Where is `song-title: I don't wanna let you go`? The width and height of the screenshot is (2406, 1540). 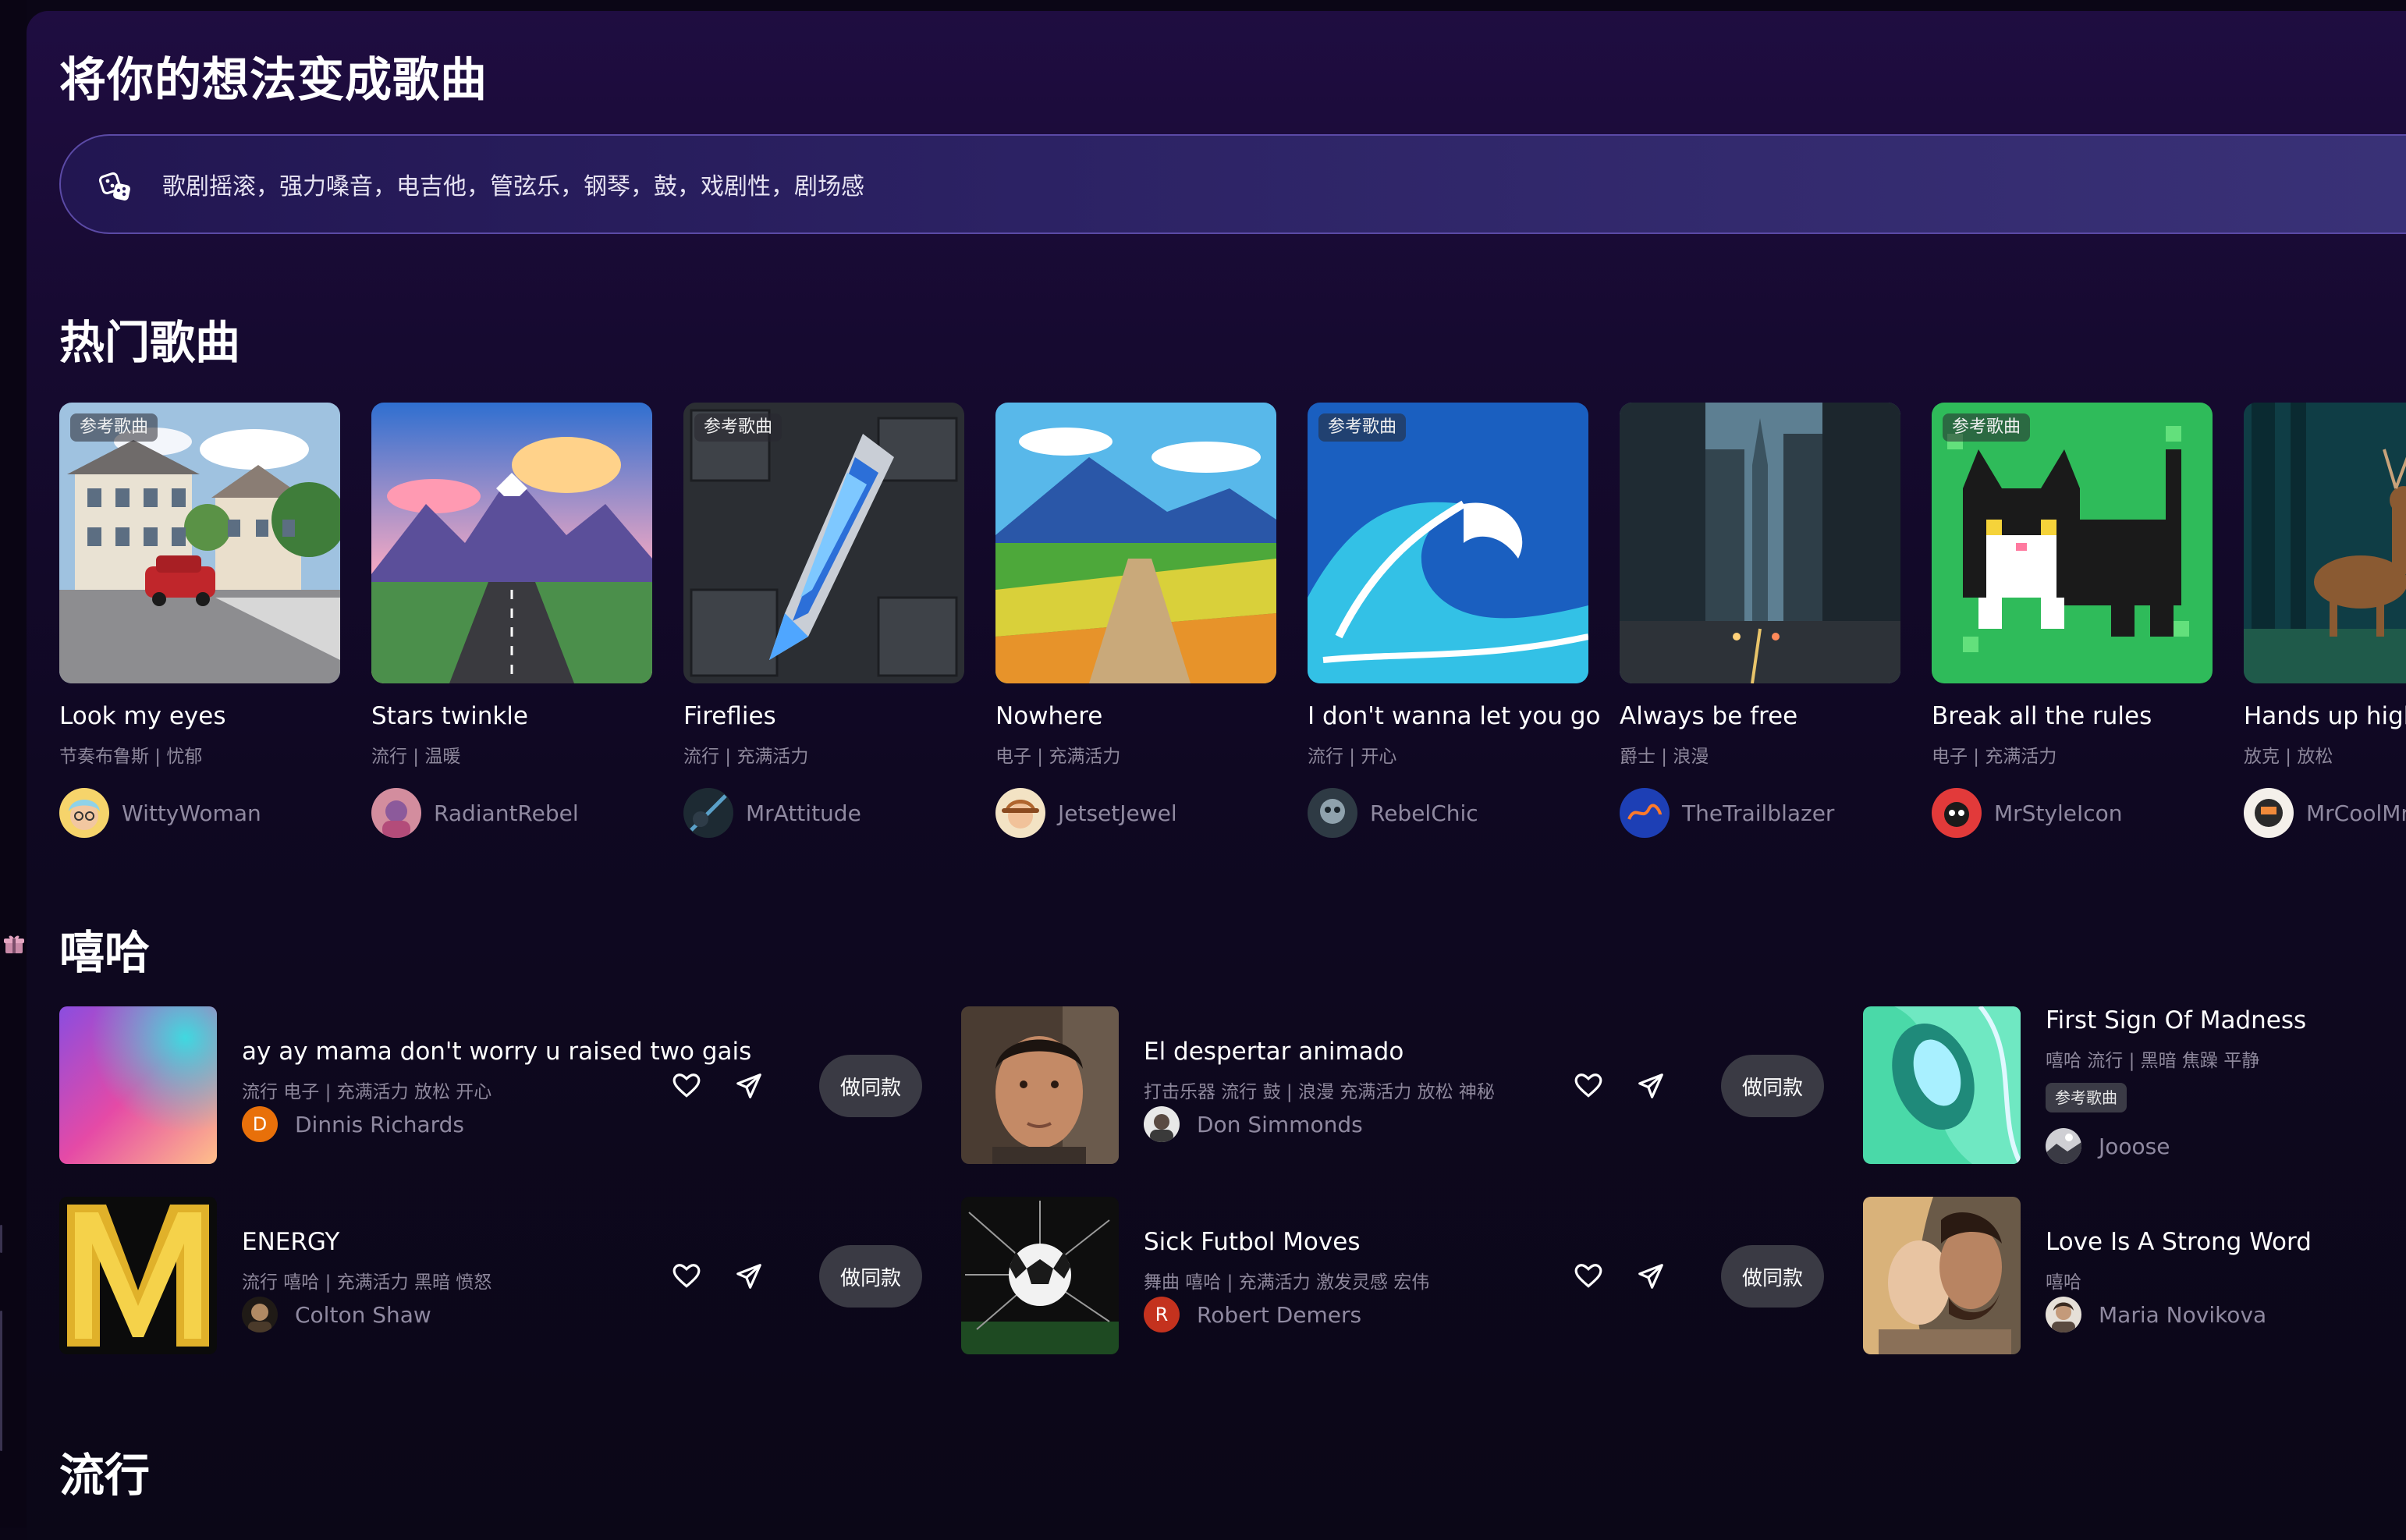 song-title: I don't wanna let you go is located at coordinates (1454, 716).